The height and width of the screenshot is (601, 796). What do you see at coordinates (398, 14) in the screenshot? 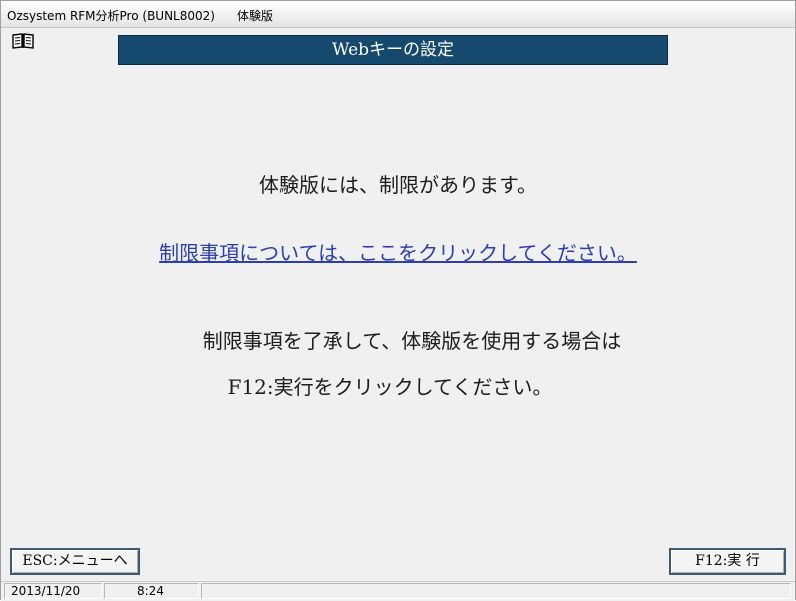
I see `title-bar: Ozsystem RFM分析Pro (BUNL8002) 体験版` at bounding box center [398, 14].